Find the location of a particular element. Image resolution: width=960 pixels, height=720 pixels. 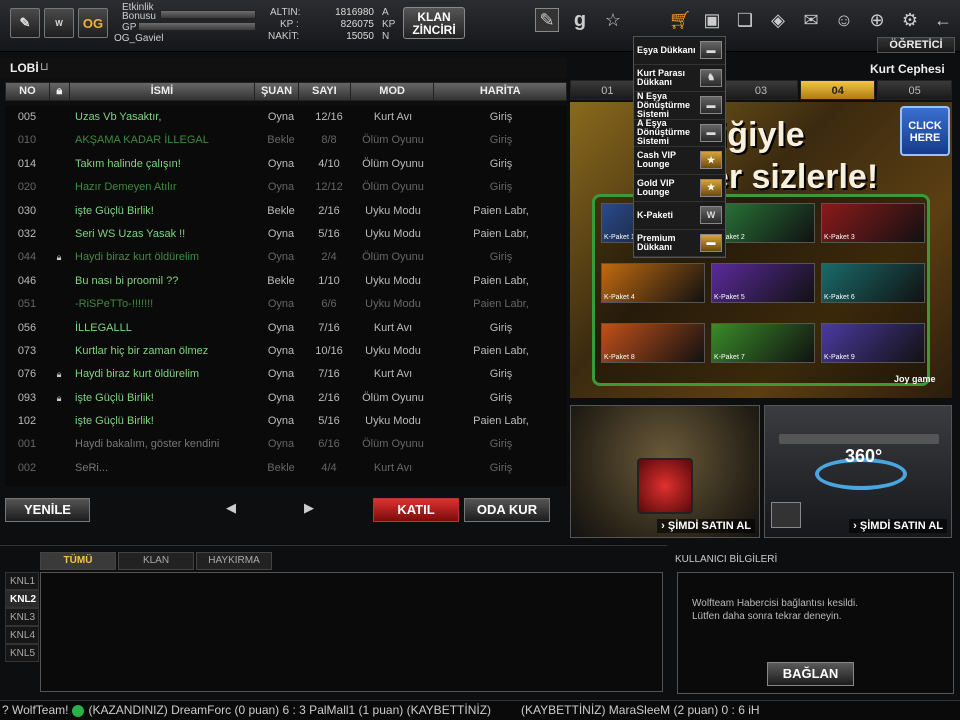

shop-cart-icon: 🛒︎ is located at coordinates (680, 20).